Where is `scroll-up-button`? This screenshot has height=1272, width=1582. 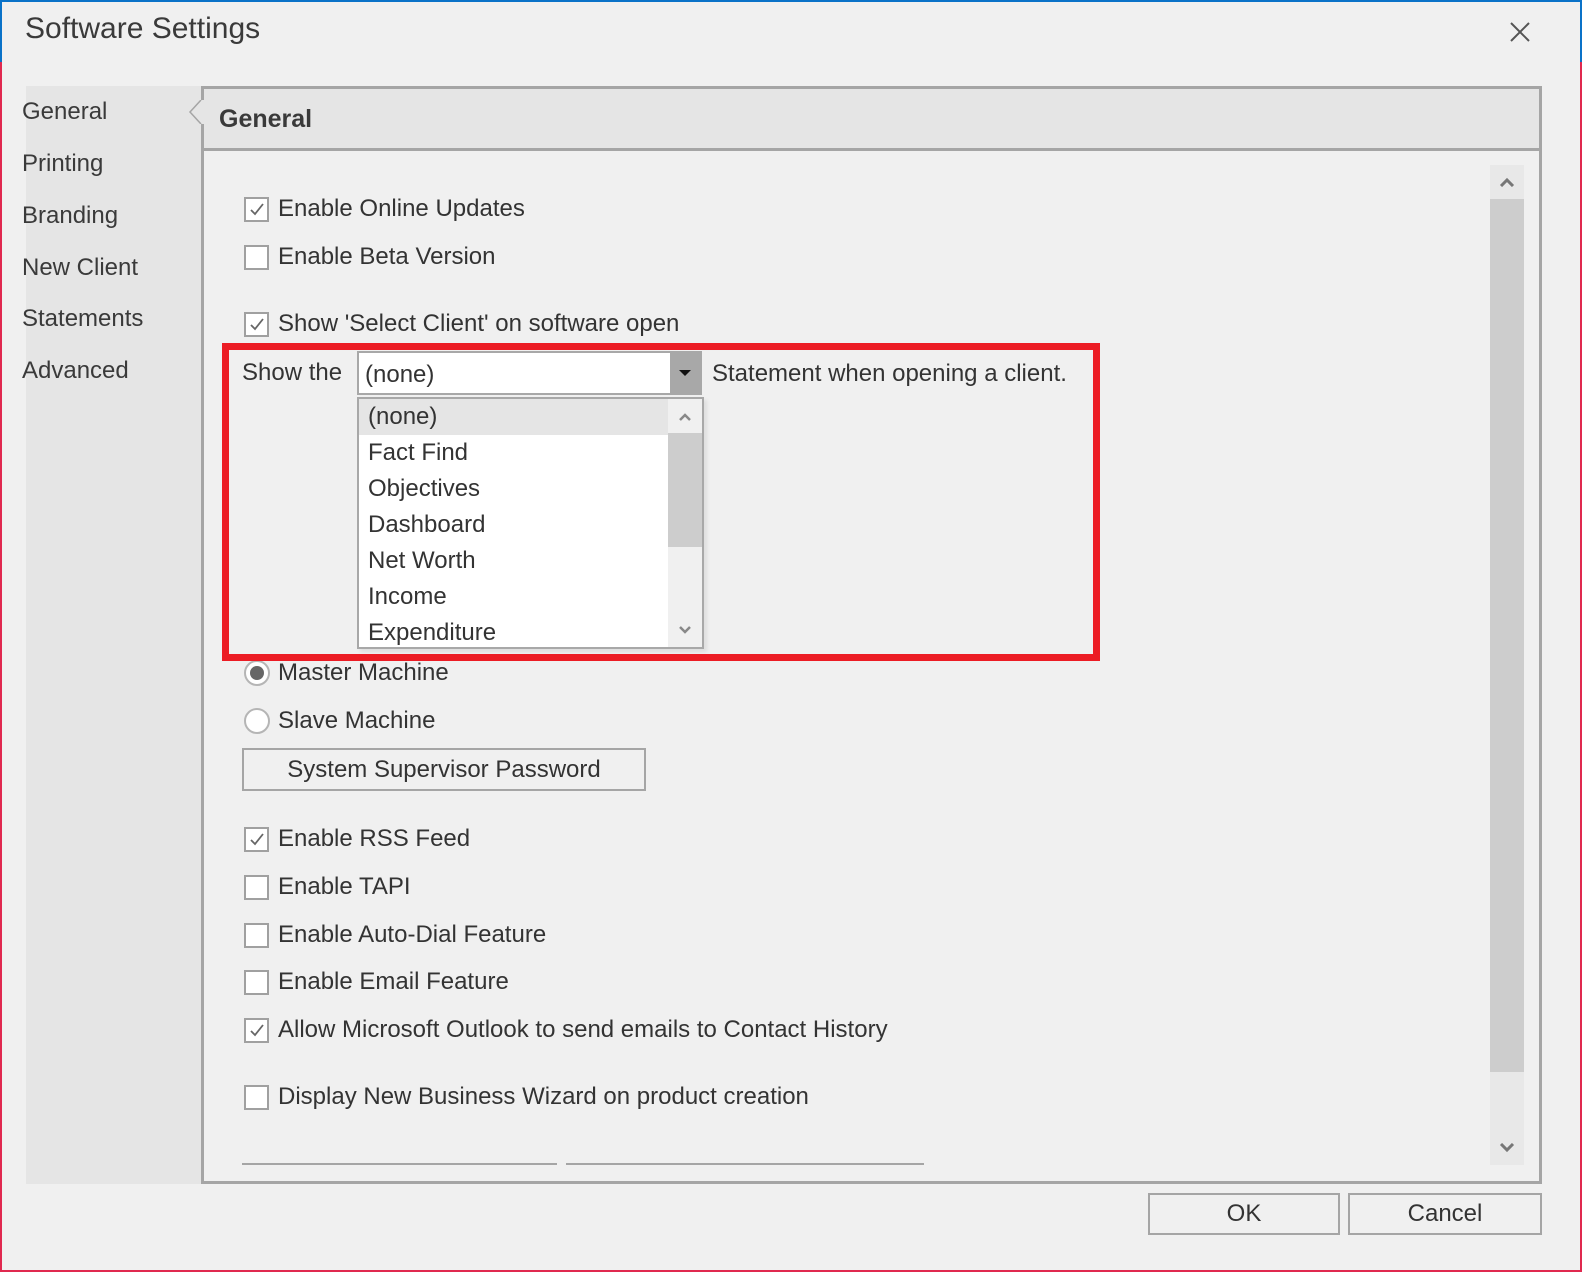
scroll-up-button is located at coordinates (1507, 182).